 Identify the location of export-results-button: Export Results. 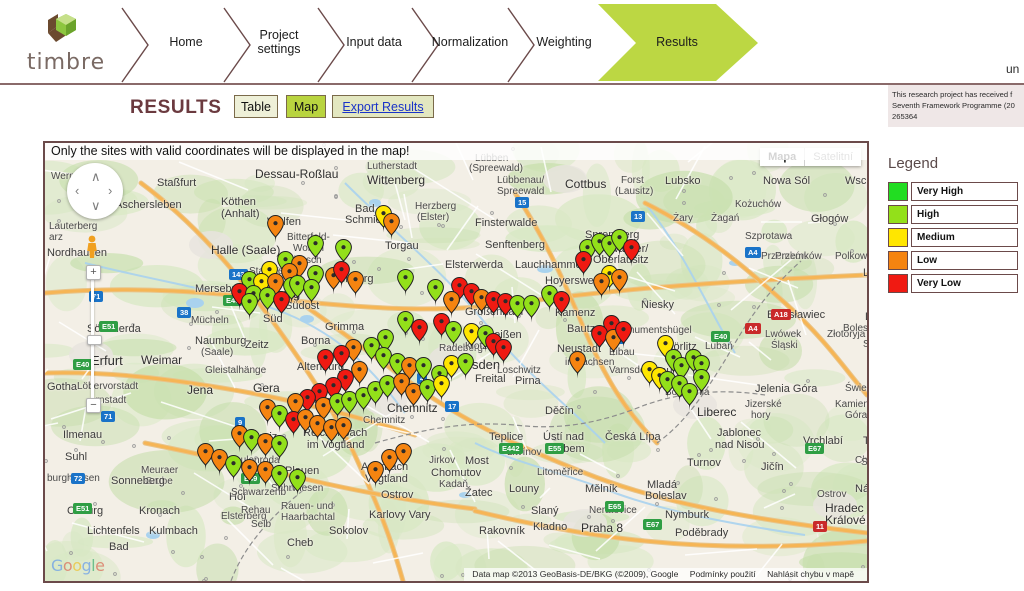
(383, 106).